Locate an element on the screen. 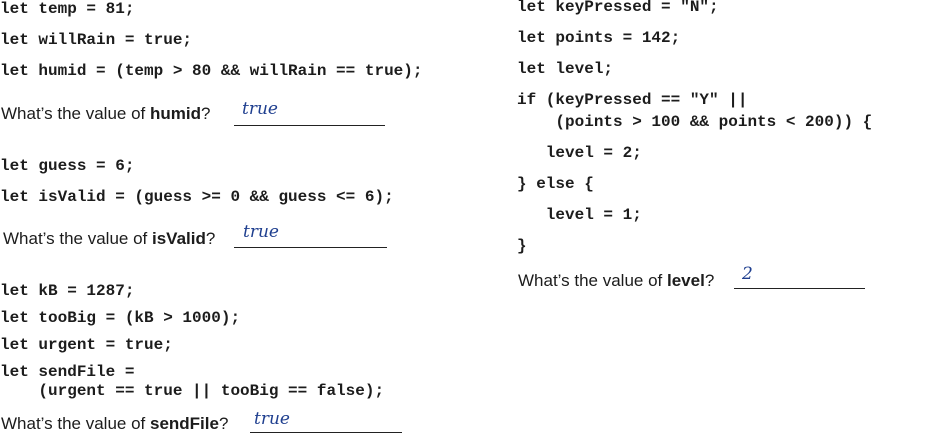  code-line: let kB = 1287; is located at coordinates (67, 291).